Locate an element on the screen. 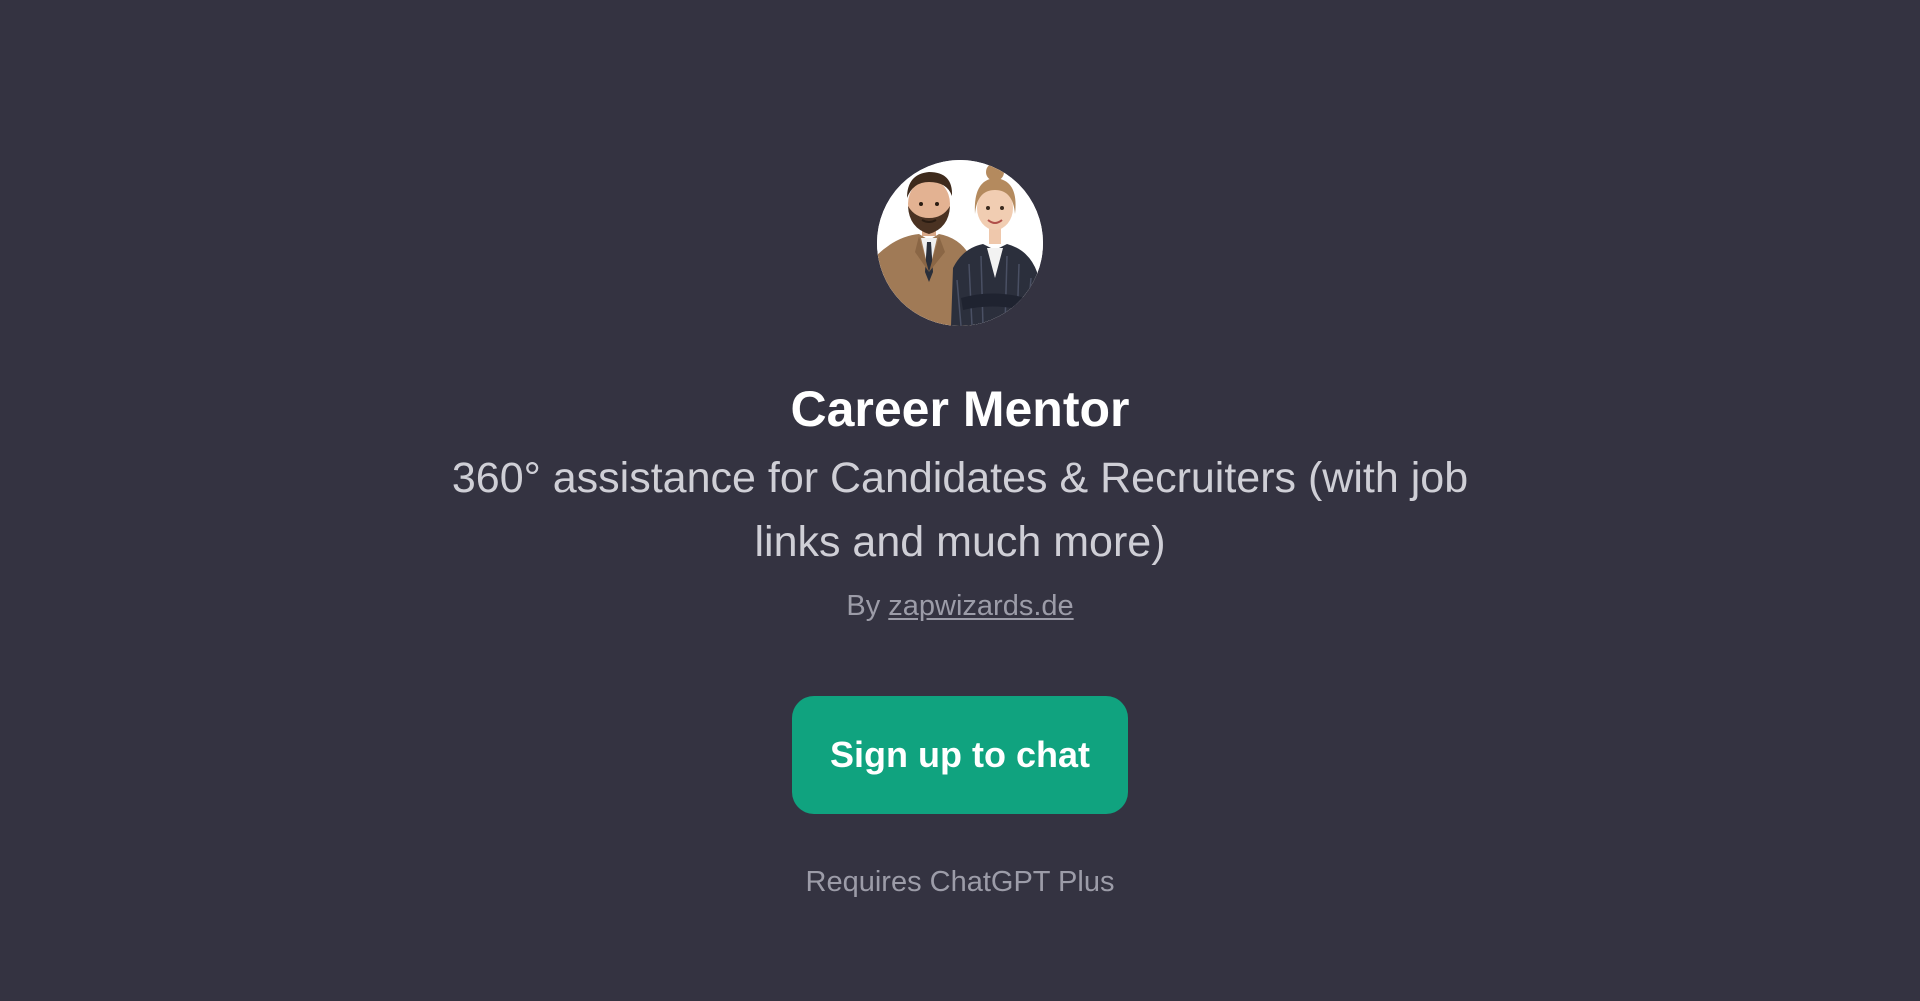 This screenshot has width=1920, height=1001. gpt-avatar is located at coordinates (960, 243).